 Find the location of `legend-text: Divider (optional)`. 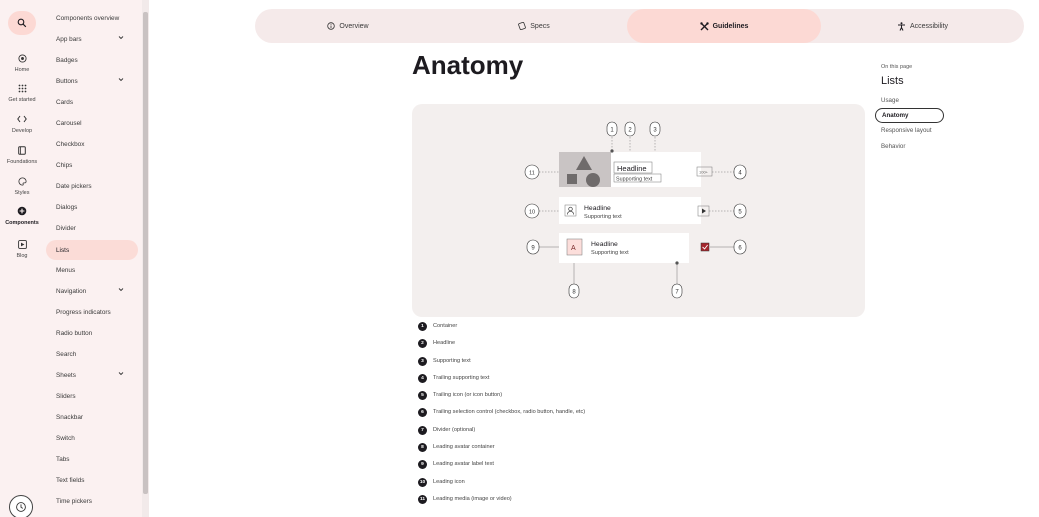

legend-text: Divider (optional) is located at coordinates (454, 430).